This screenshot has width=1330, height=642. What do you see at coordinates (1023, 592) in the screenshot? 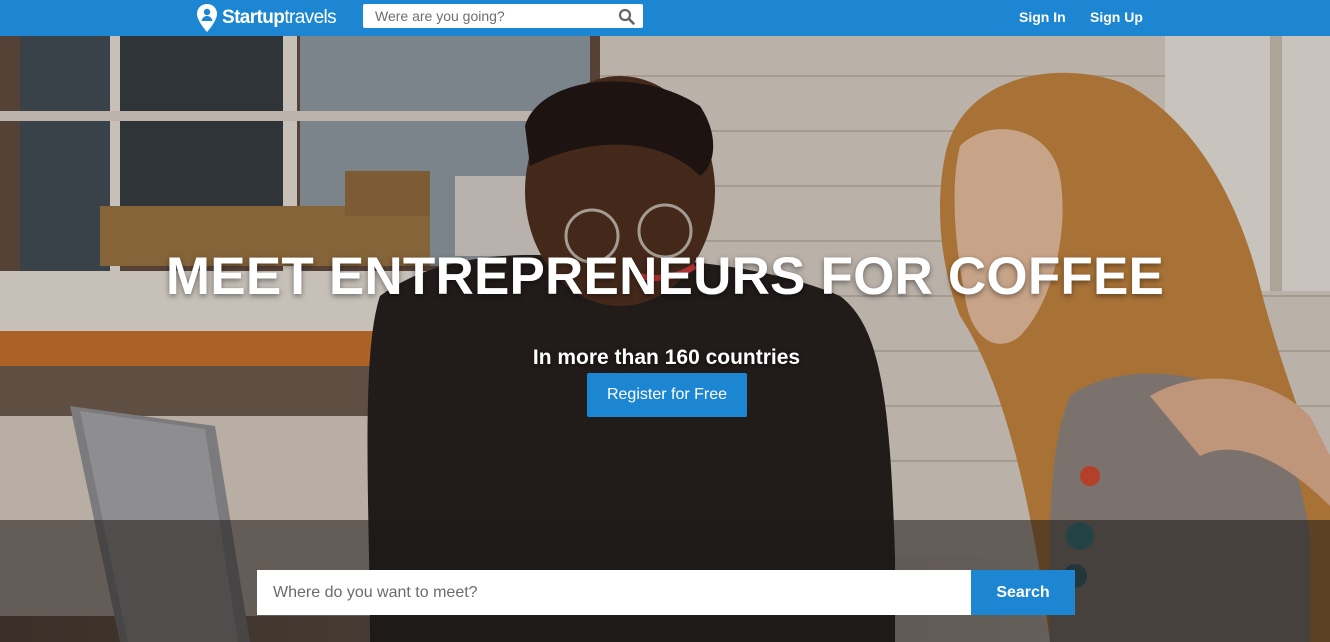
I see `search-button: Search` at bounding box center [1023, 592].